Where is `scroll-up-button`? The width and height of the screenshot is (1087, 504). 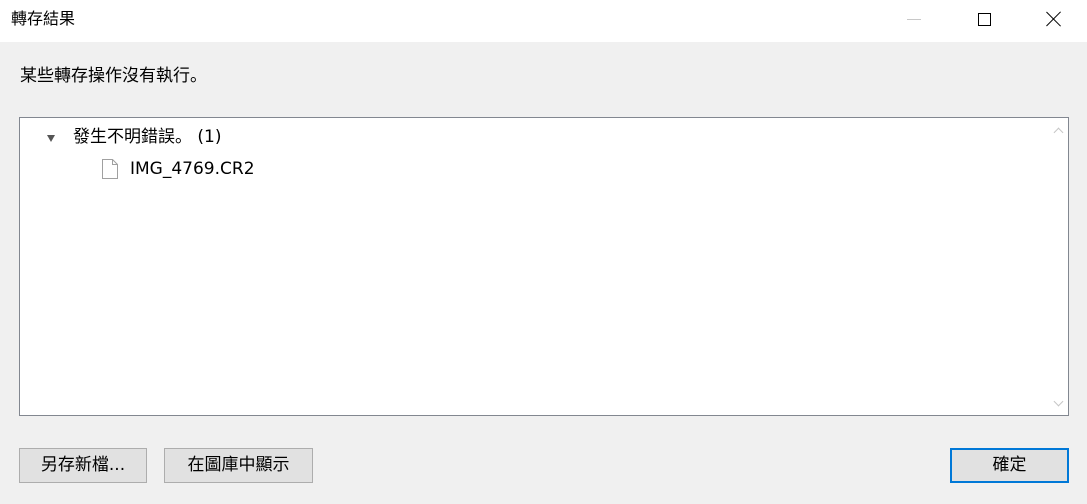 scroll-up-button is located at coordinates (1058, 130).